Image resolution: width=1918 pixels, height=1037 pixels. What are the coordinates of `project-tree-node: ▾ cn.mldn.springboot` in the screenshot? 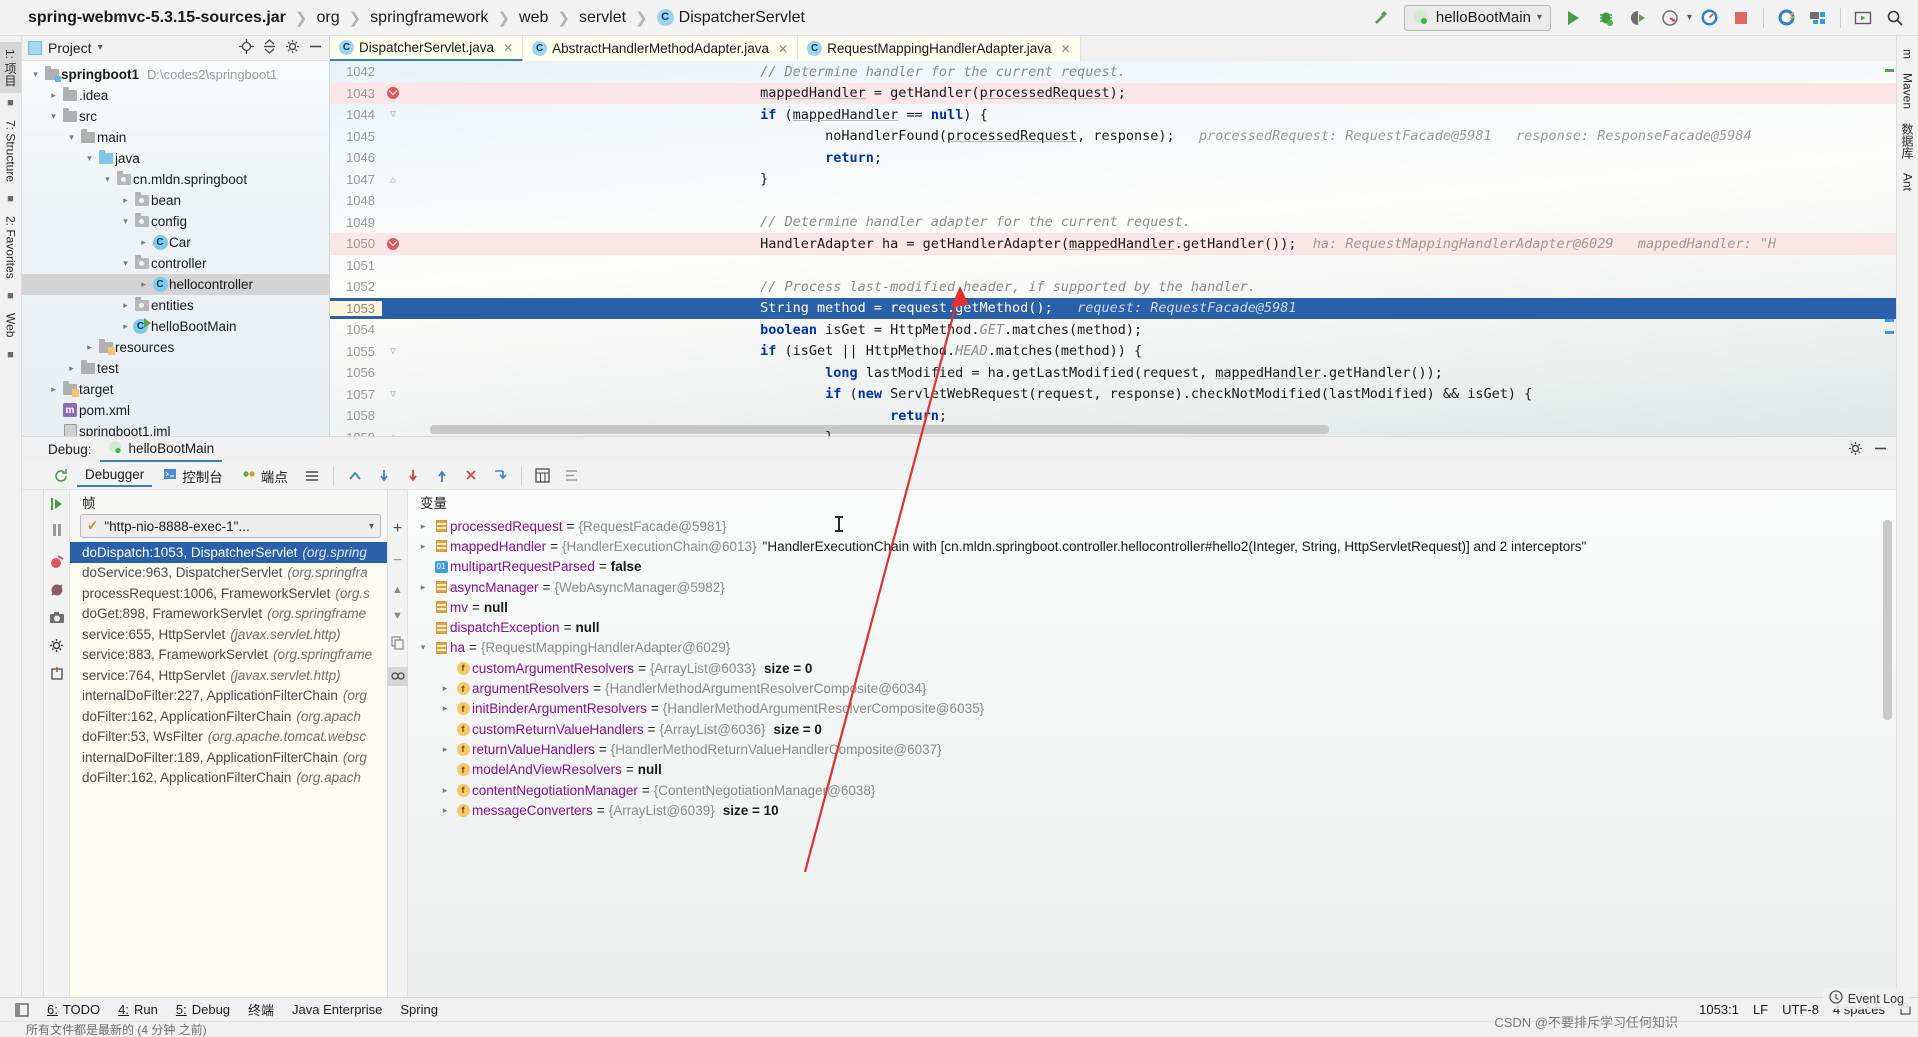 It's located at (175, 179).